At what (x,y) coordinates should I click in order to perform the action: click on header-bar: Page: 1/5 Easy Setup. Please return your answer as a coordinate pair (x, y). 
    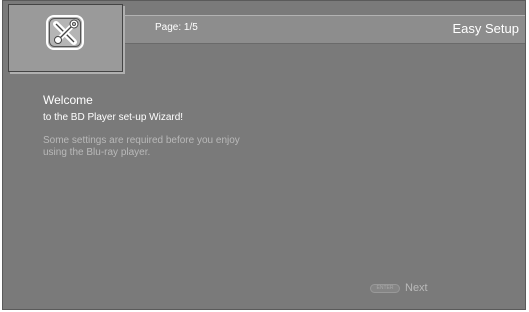
    Looking at the image, I should click on (323, 29).